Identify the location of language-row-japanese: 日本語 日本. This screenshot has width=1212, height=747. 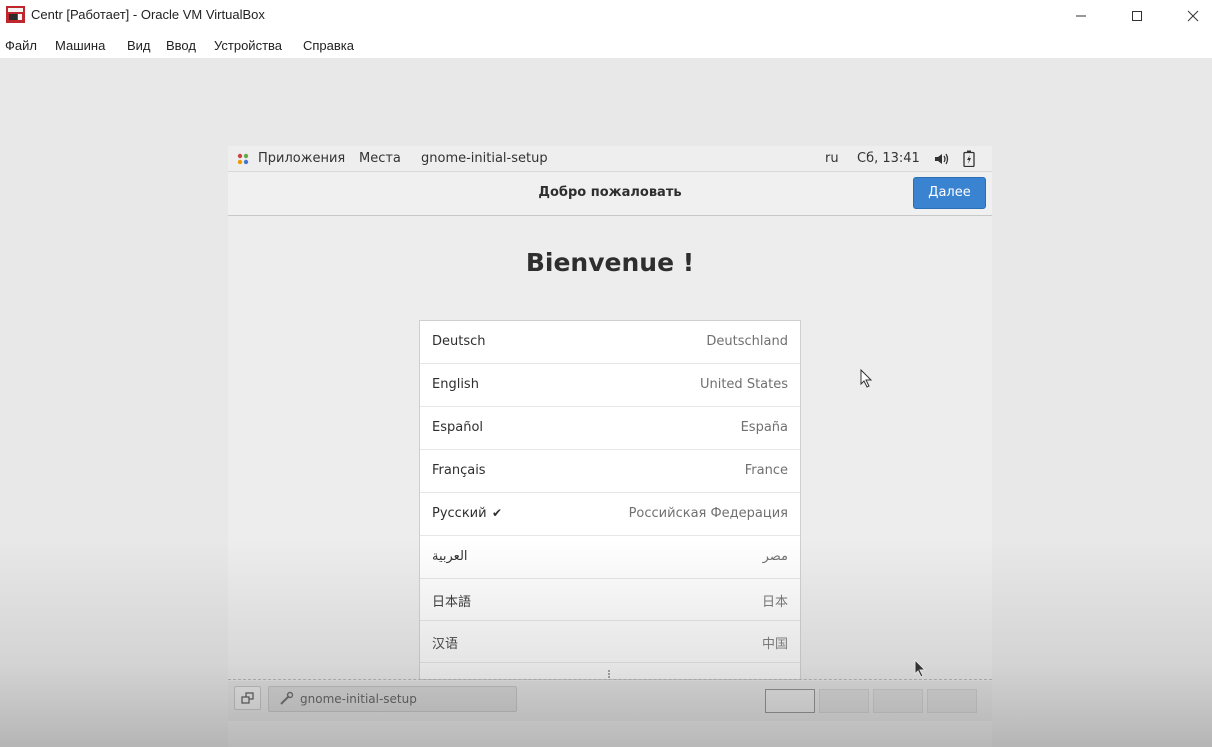
(610, 599).